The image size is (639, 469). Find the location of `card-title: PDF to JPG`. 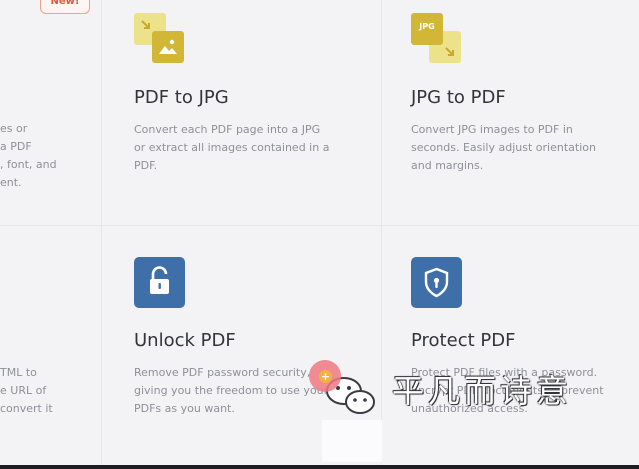

card-title: PDF to JPG is located at coordinates (181, 97).